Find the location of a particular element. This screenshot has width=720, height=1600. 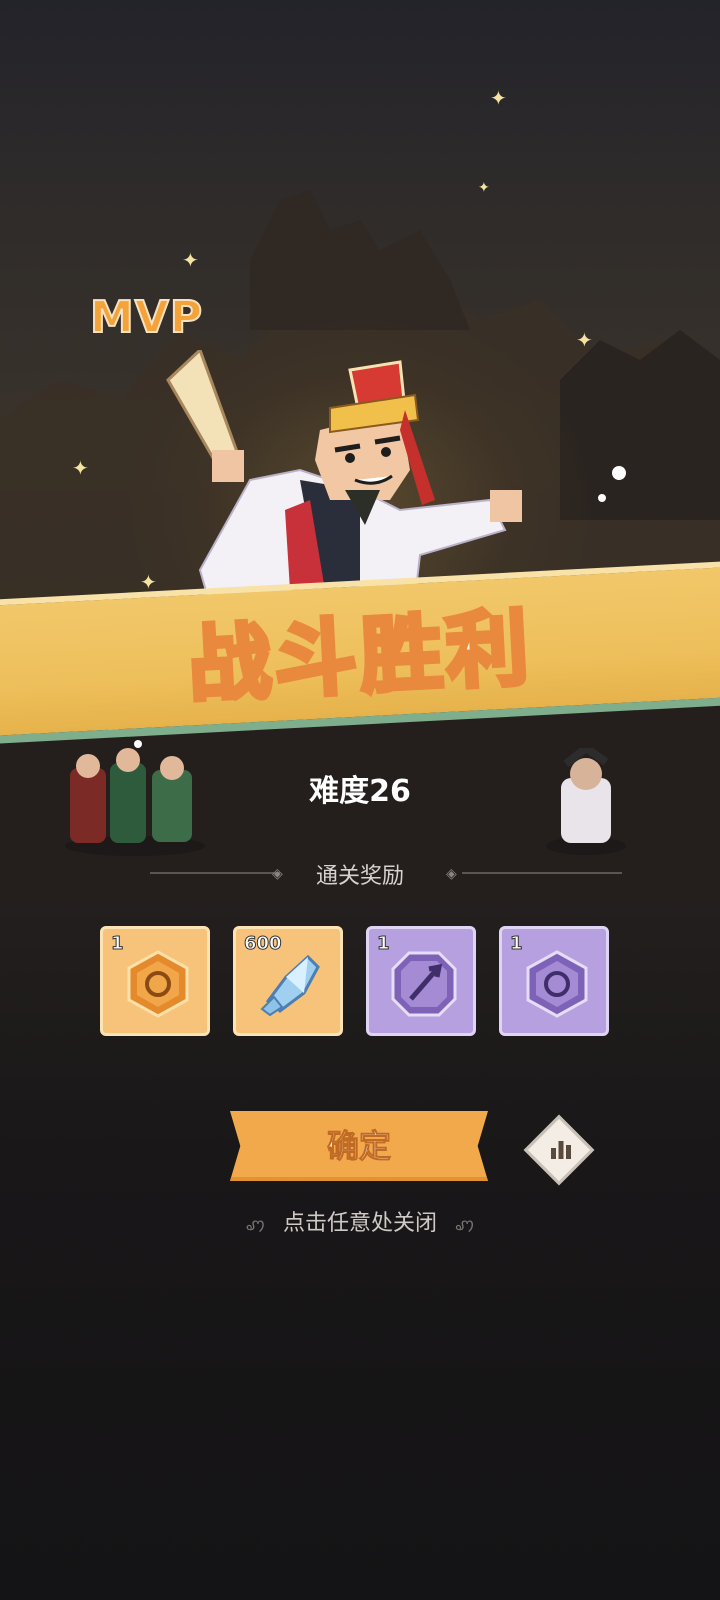

rewards-title: 通关奖励 is located at coordinates (359, 876).